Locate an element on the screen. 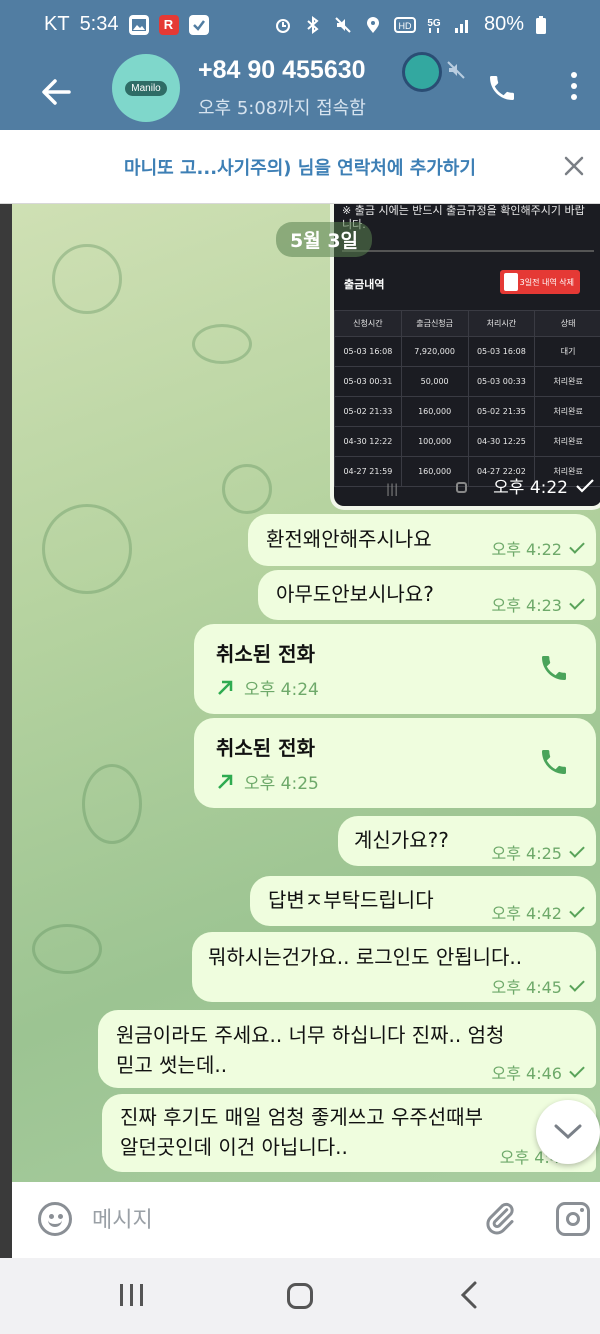  call-time: 오후 4:24 is located at coordinates (281, 690).